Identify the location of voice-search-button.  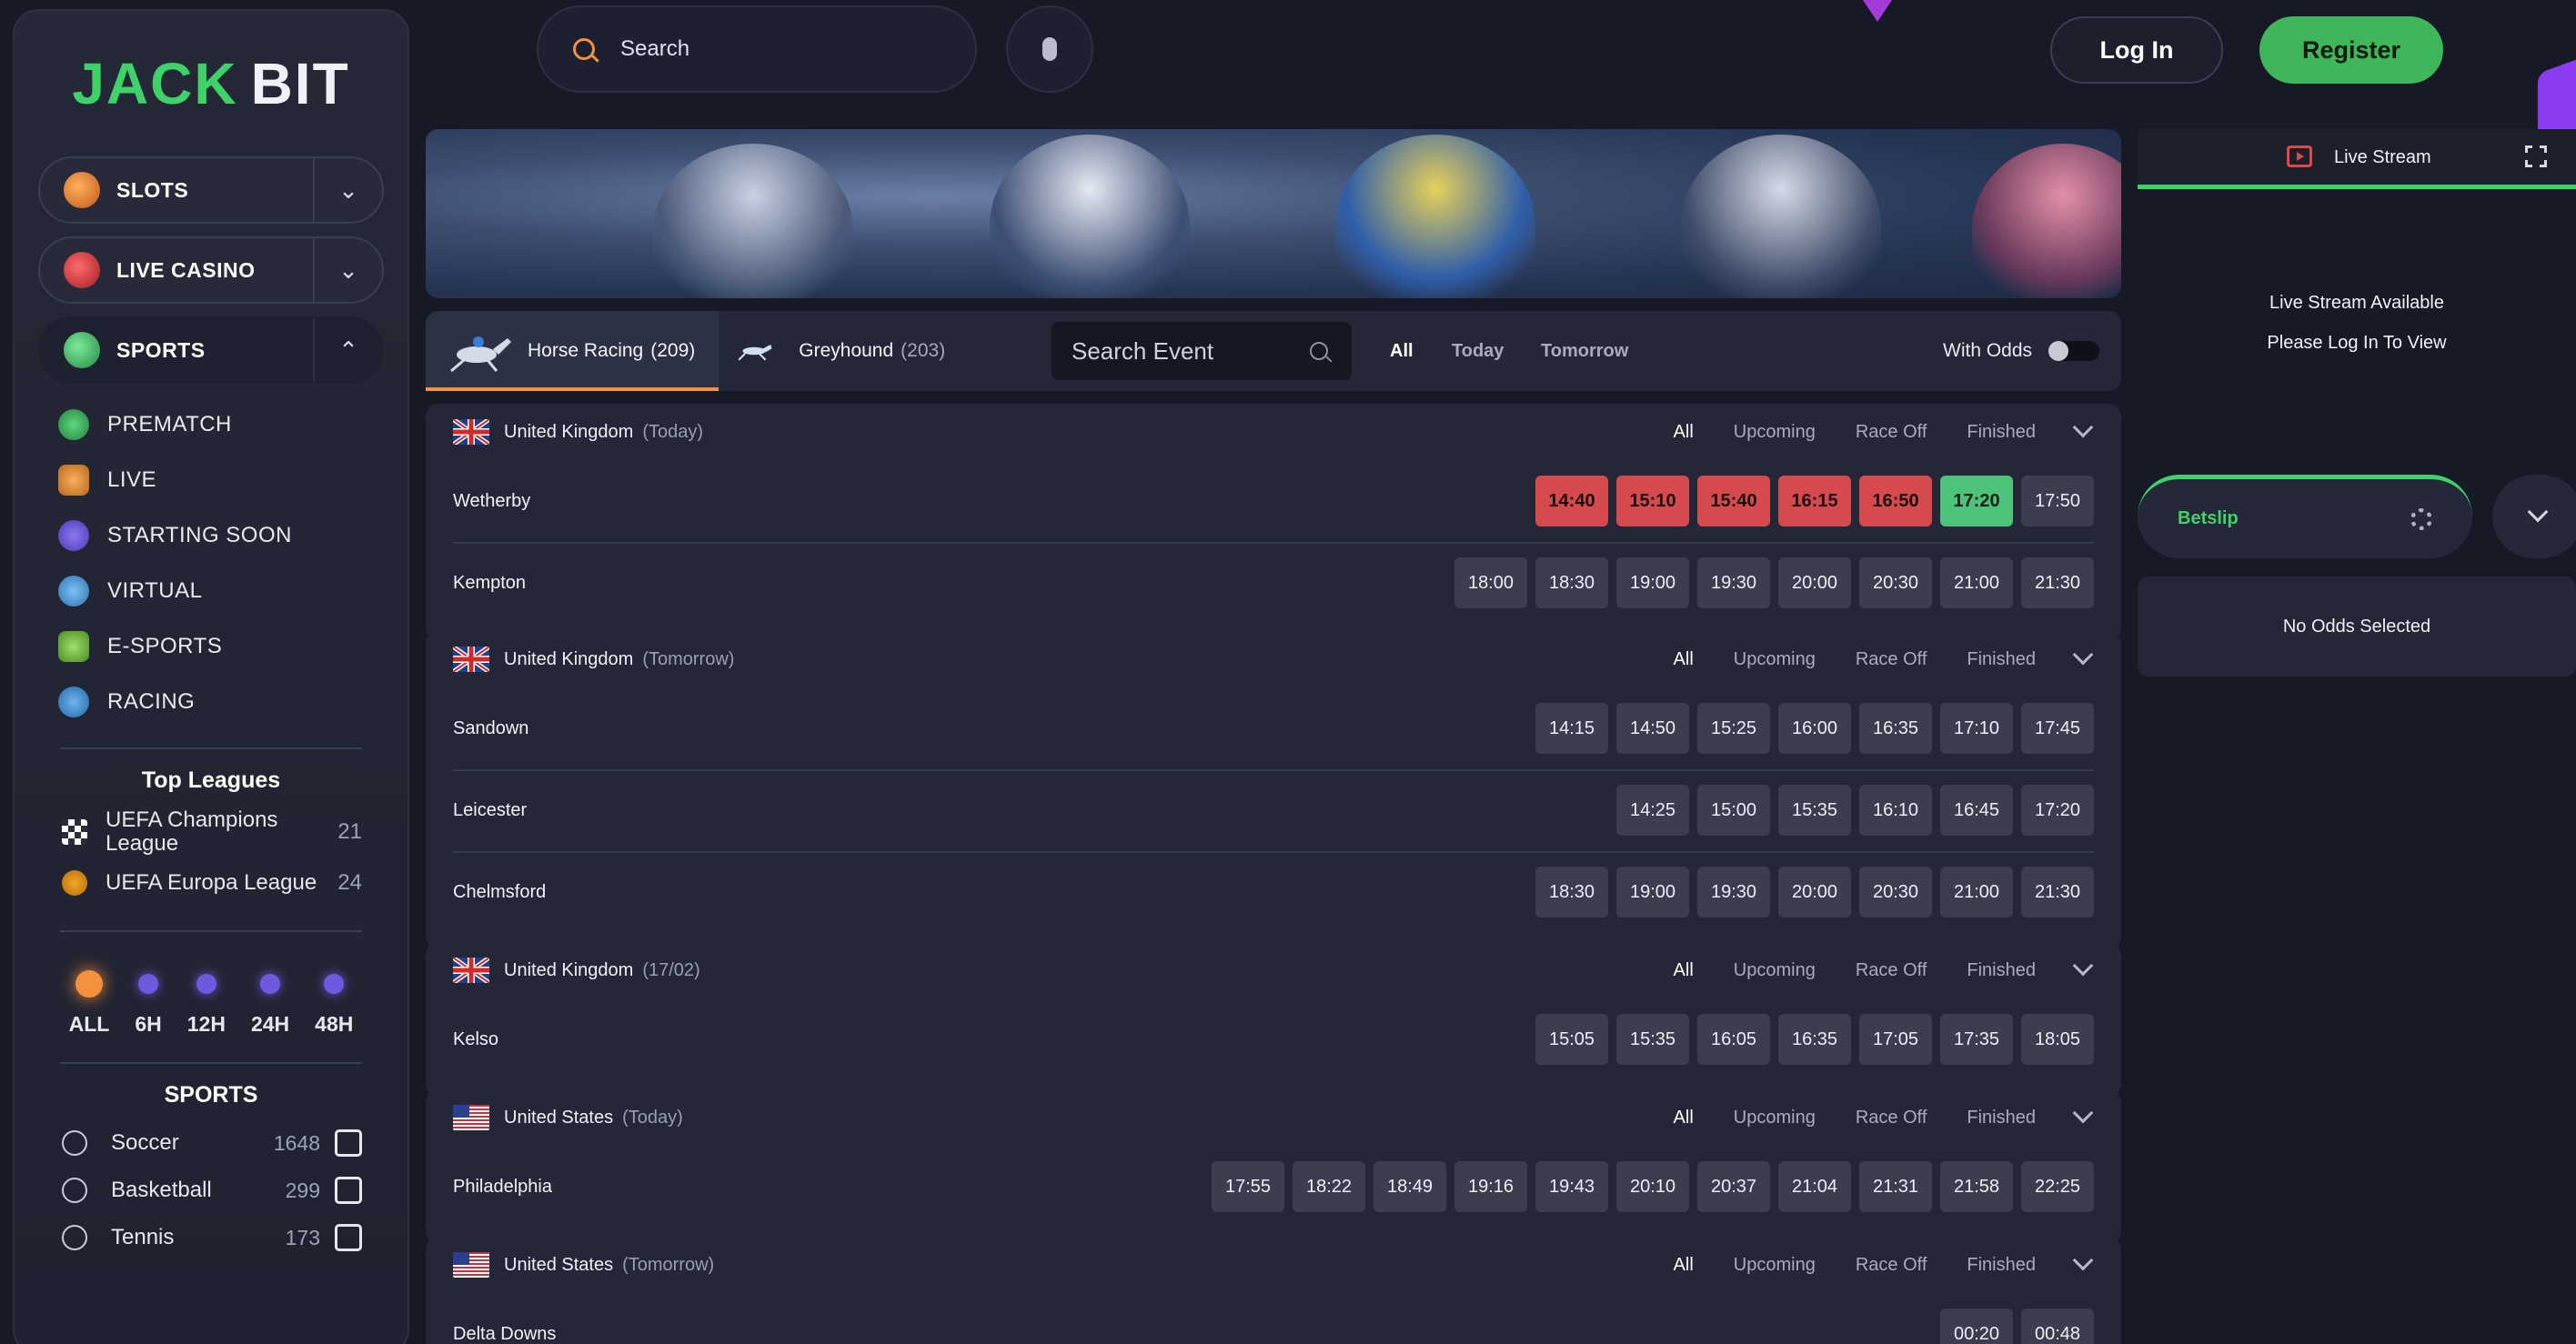
(1049, 49).